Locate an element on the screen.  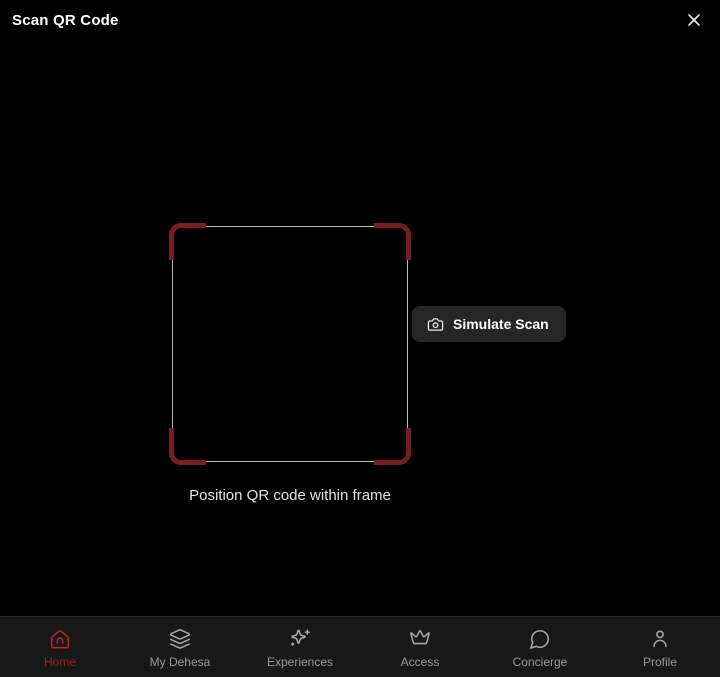
nav-item-label: My Dehesa is located at coordinates (180, 662).